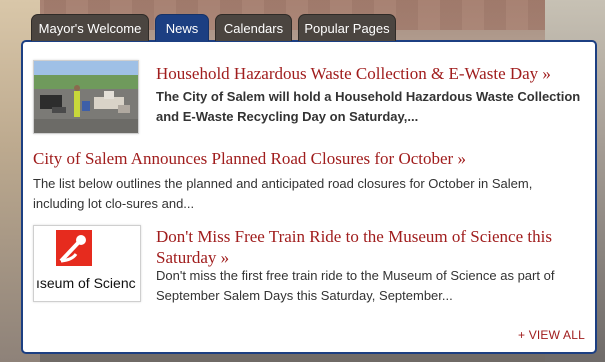  What do you see at coordinates (90, 27) in the screenshot?
I see `tab-mayors-welcome: Mayor's Welcome` at bounding box center [90, 27].